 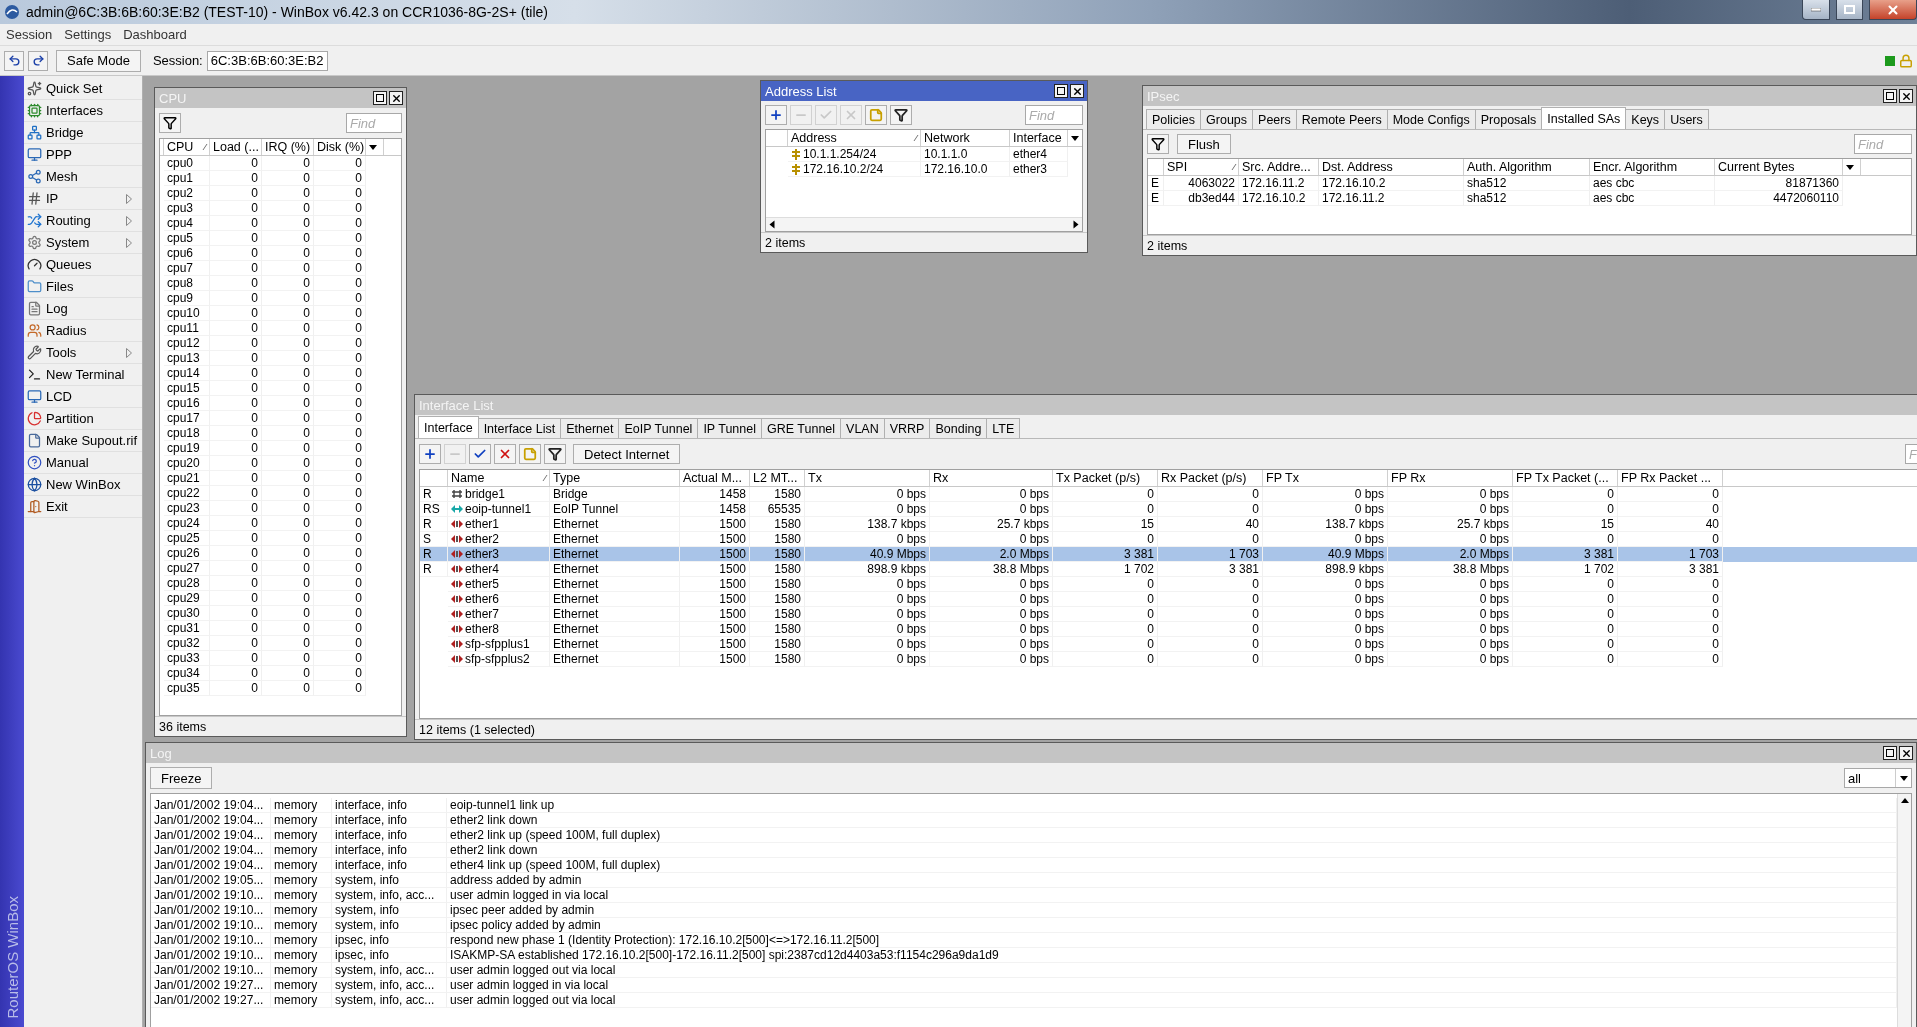 I want to click on session-field: 6C:3B:6B:60:3E:B2, so click(x=267, y=60).